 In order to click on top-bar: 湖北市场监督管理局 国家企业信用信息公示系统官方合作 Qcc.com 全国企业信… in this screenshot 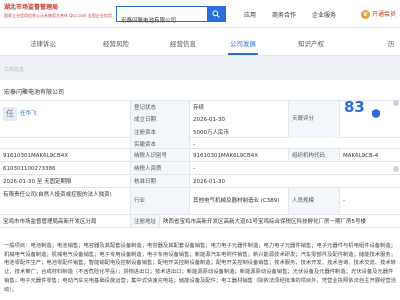, I will do `click(200, 14)`.